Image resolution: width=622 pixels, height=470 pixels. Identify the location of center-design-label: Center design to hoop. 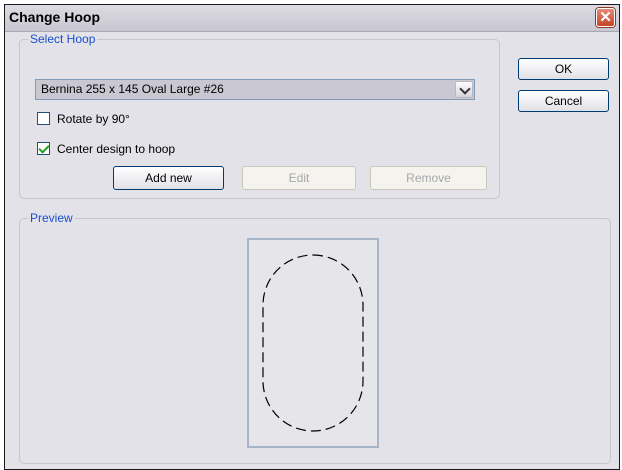
(116, 149).